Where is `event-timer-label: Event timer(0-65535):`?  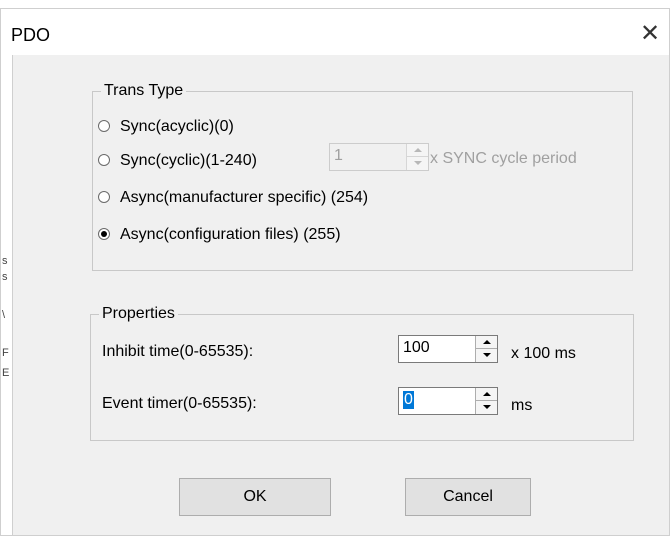 event-timer-label: Event timer(0-65535): is located at coordinates (179, 403).